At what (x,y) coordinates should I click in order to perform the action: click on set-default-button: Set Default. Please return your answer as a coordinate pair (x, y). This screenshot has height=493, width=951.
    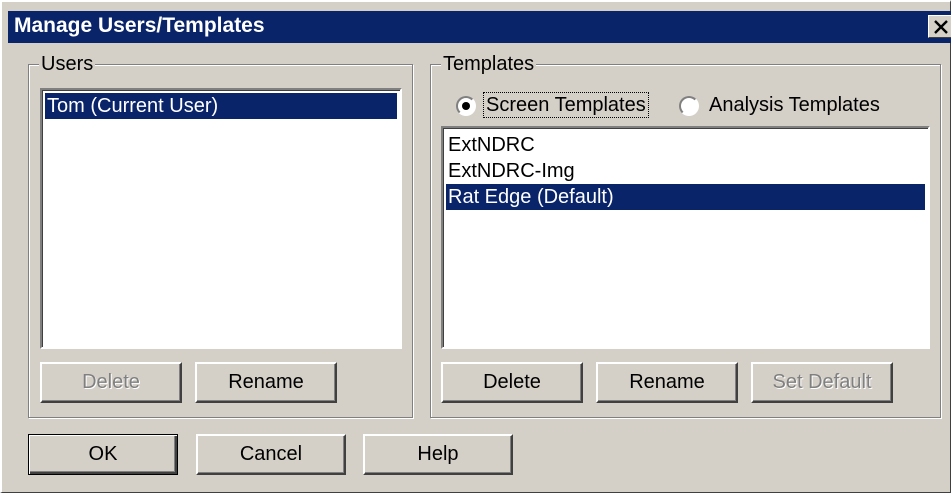
    Looking at the image, I should click on (822, 382).